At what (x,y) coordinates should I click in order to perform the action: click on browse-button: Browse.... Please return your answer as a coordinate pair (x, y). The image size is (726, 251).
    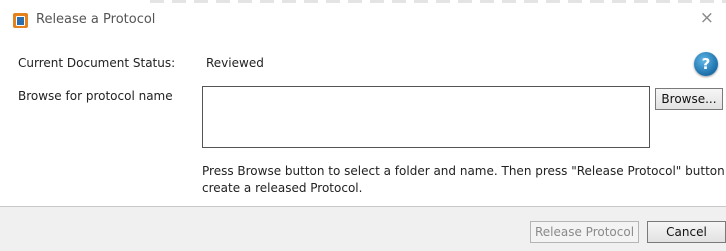
    Looking at the image, I should click on (689, 99).